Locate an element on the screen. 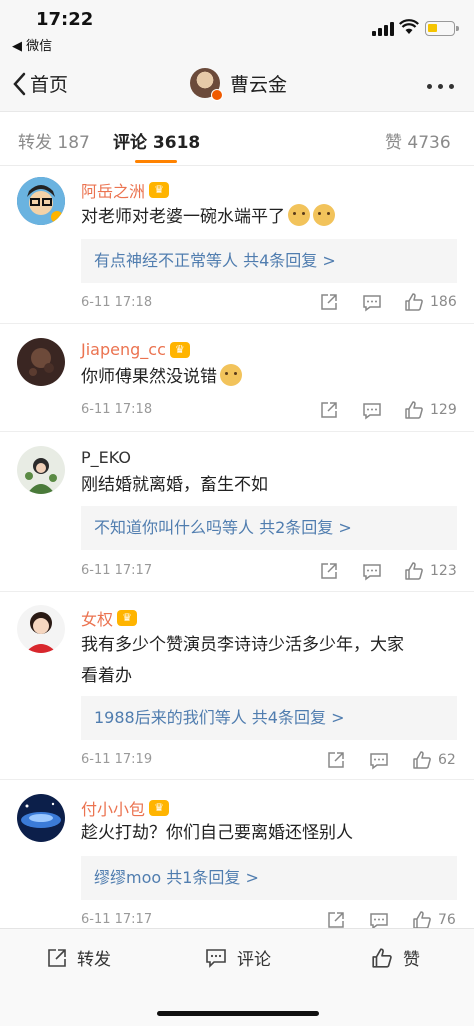 Image resolution: width=474 pixels, height=1026 pixels. replies-link: 有点神经不正常等人 共4条回复 > is located at coordinates (269, 261).